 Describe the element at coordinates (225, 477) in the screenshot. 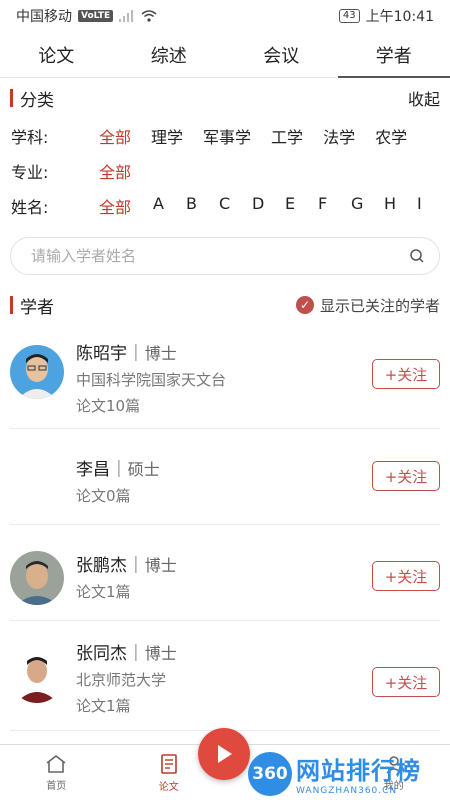

I see `scholar-row: 李昌 | 硕士 论文0篇 +关注` at that location.